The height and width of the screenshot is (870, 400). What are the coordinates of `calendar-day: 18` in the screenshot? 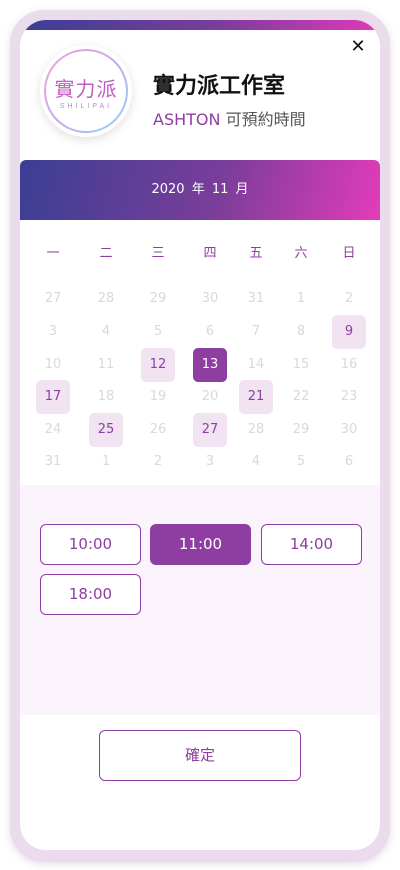 It's located at (106, 396).